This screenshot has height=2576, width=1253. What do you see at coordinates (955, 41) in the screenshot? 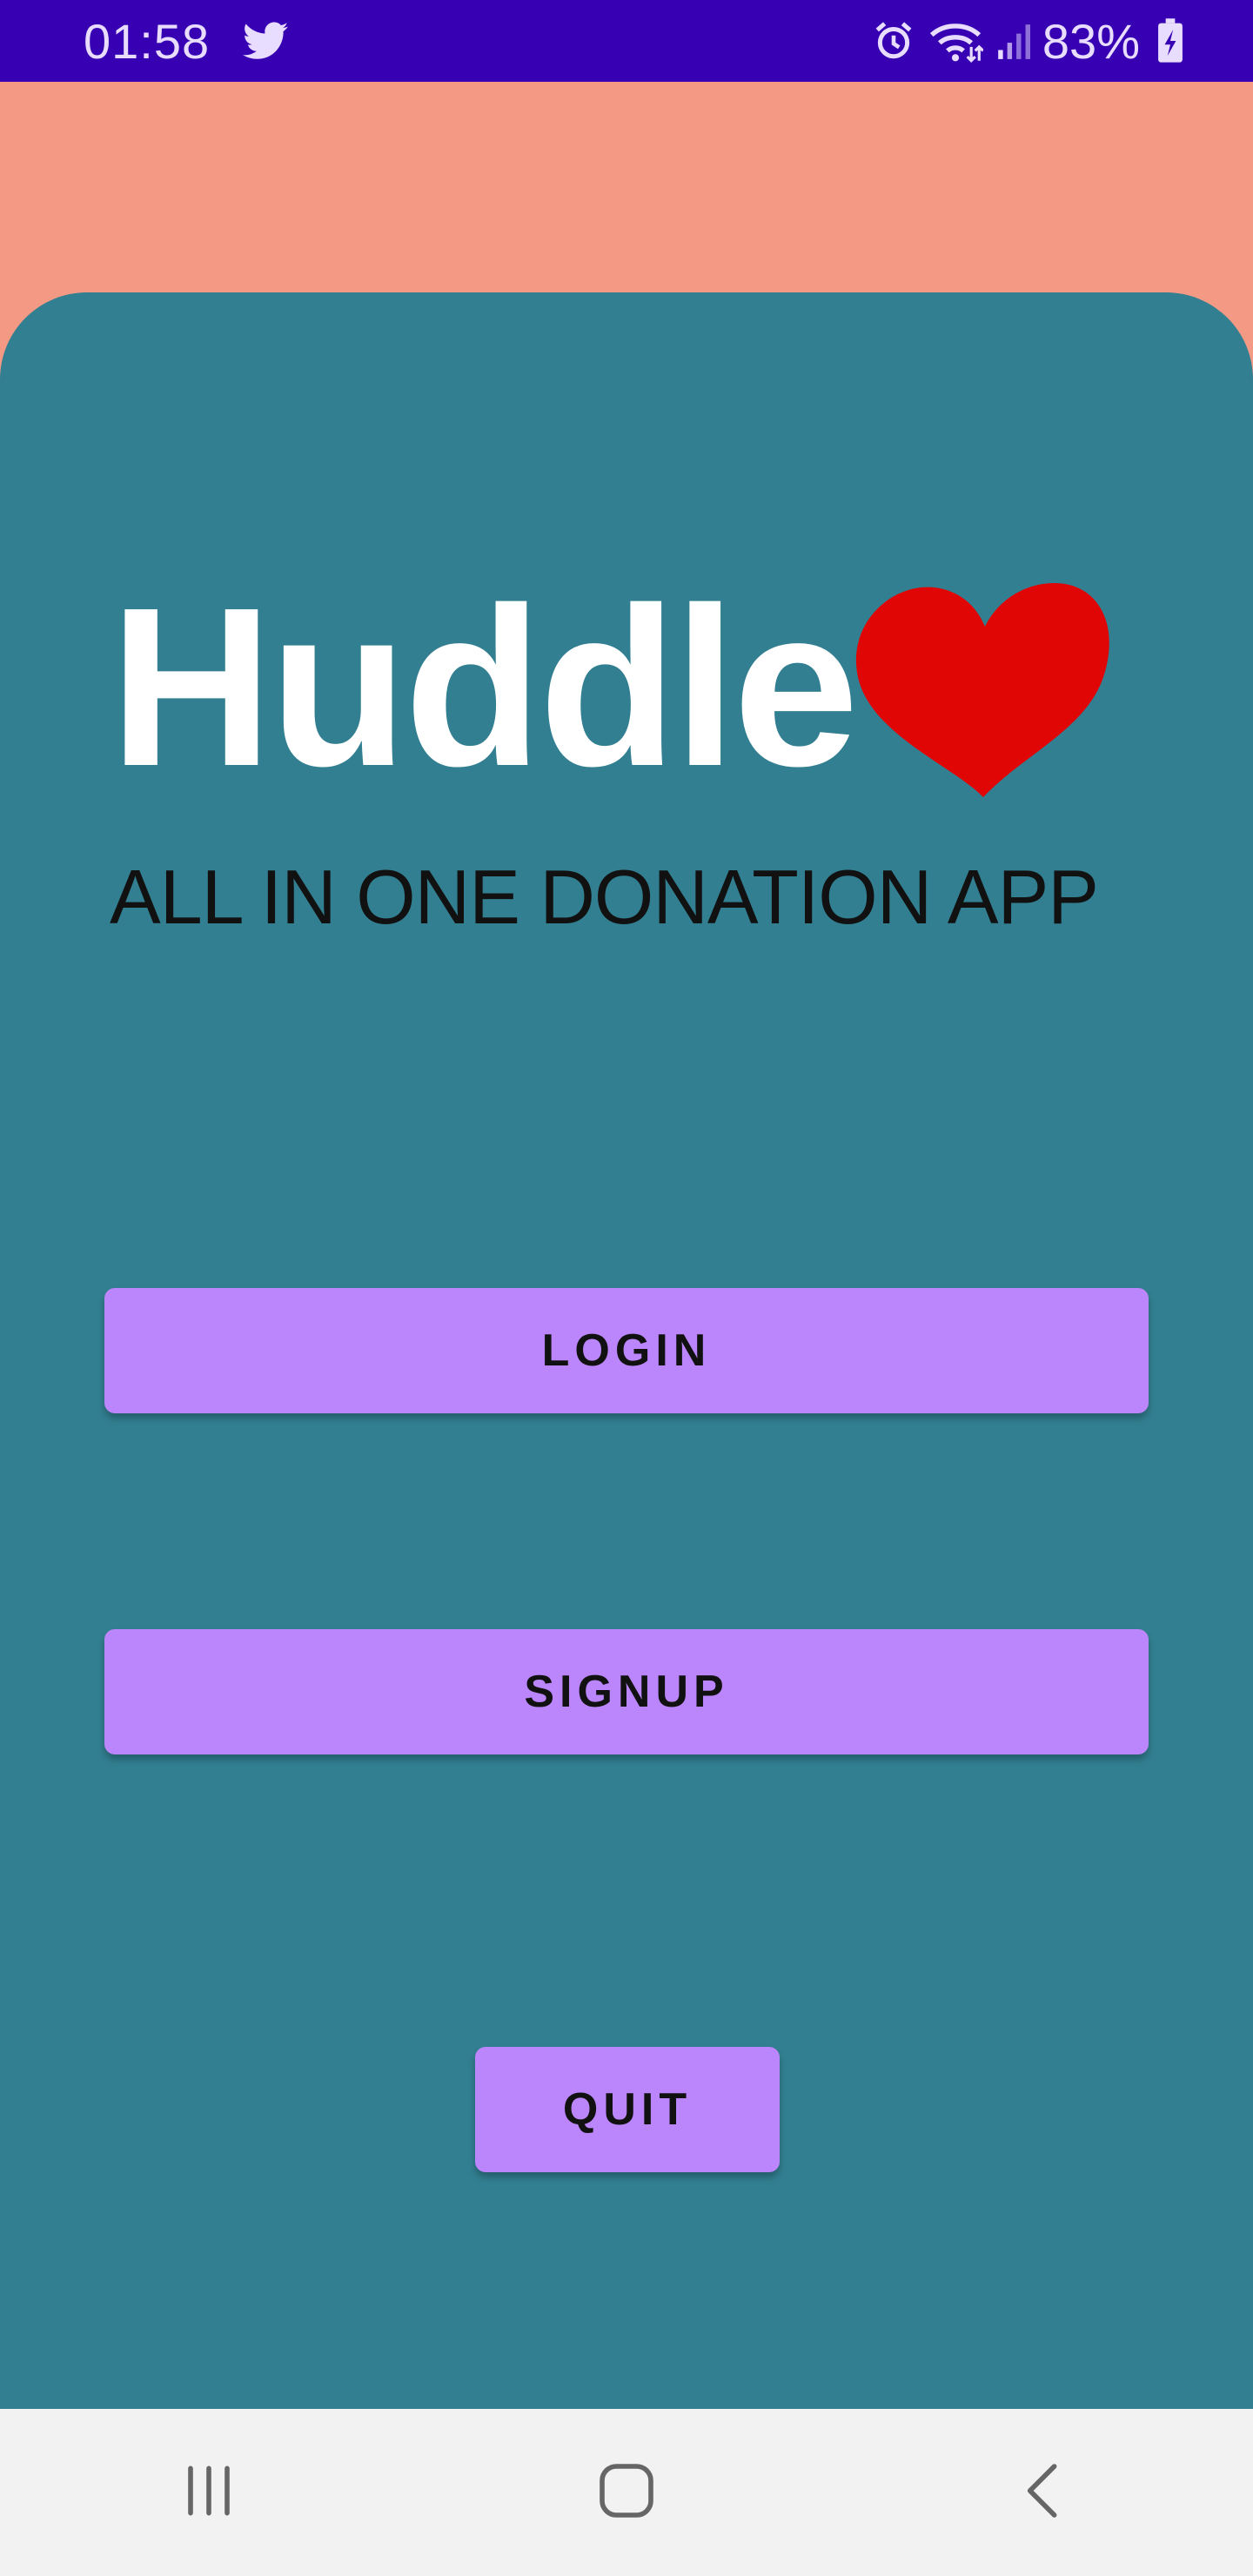
I see `wifi-icon` at bounding box center [955, 41].